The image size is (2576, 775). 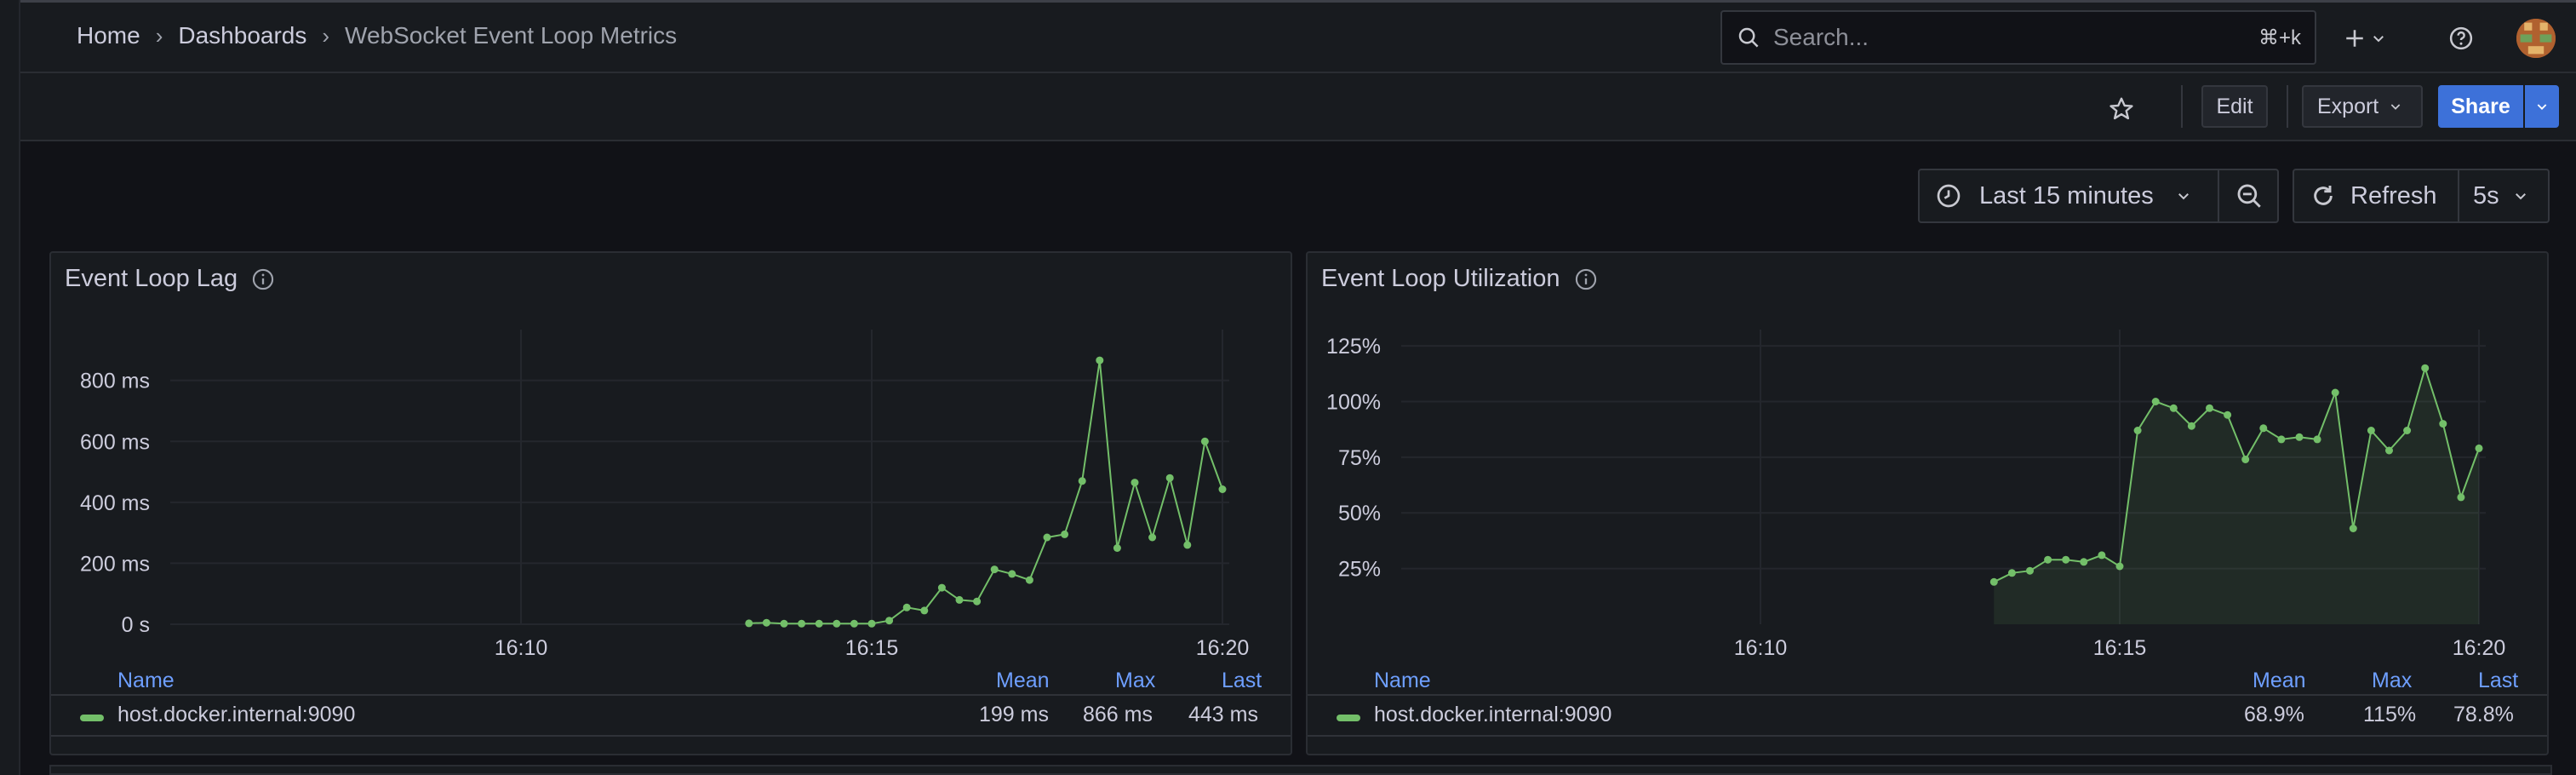 What do you see at coordinates (2121, 109) in the screenshot?
I see `favorite-button` at bounding box center [2121, 109].